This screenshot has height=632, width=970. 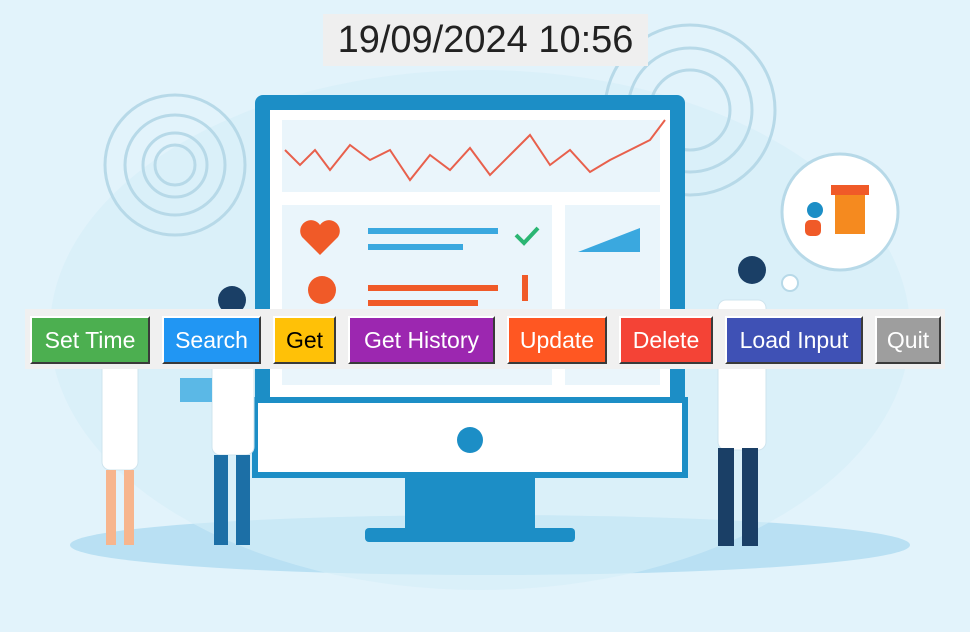 I want to click on monitor-power-button, so click(x=470, y=440).